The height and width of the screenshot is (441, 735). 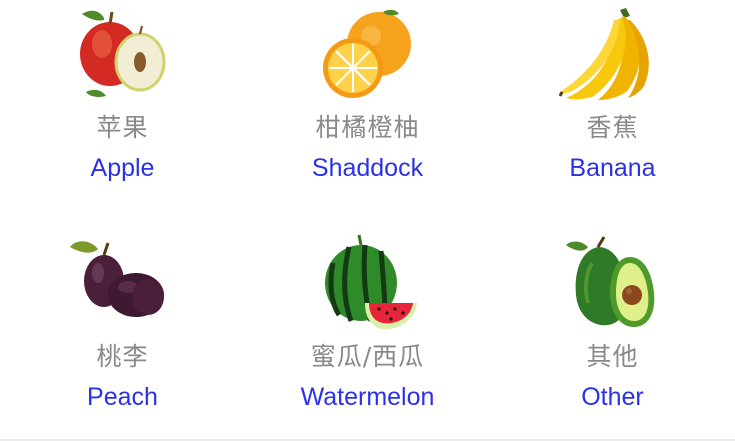 I want to click on avocado-icon, so click(x=613, y=283).